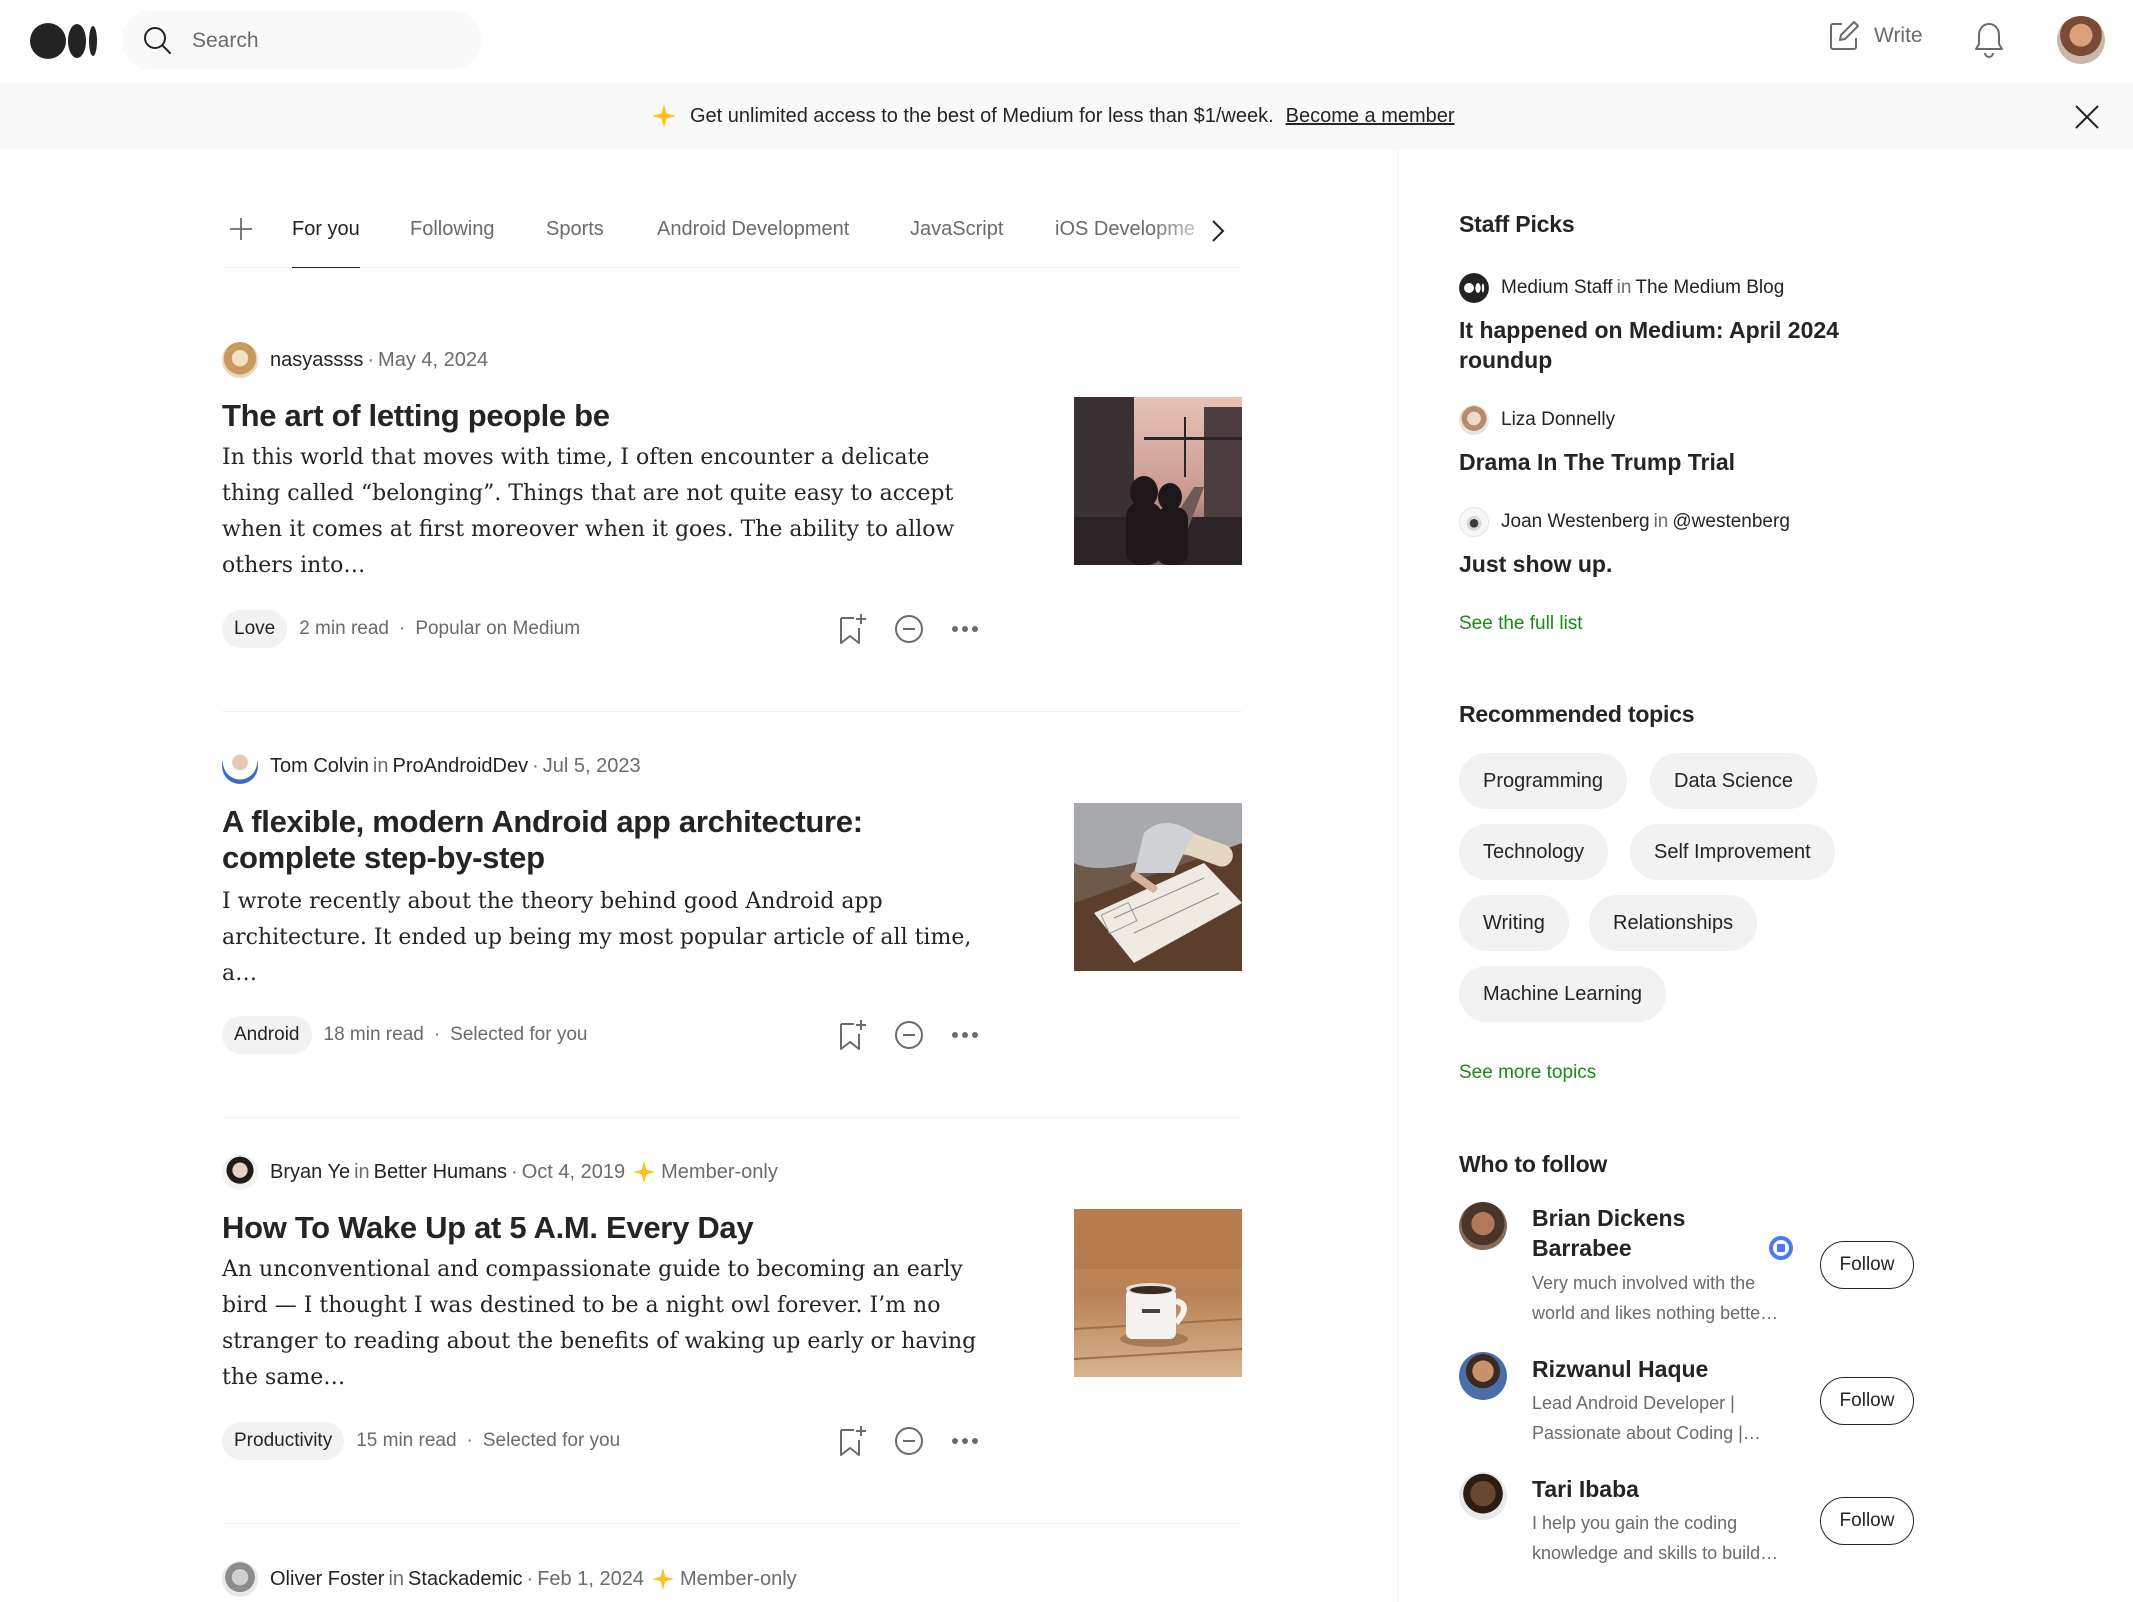 The height and width of the screenshot is (1602, 2133). What do you see at coordinates (612, 1228) in the screenshot?
I see `article-title: How To Wake Up at 5 A.M. Every Day` at bounding box center [612, 1228].